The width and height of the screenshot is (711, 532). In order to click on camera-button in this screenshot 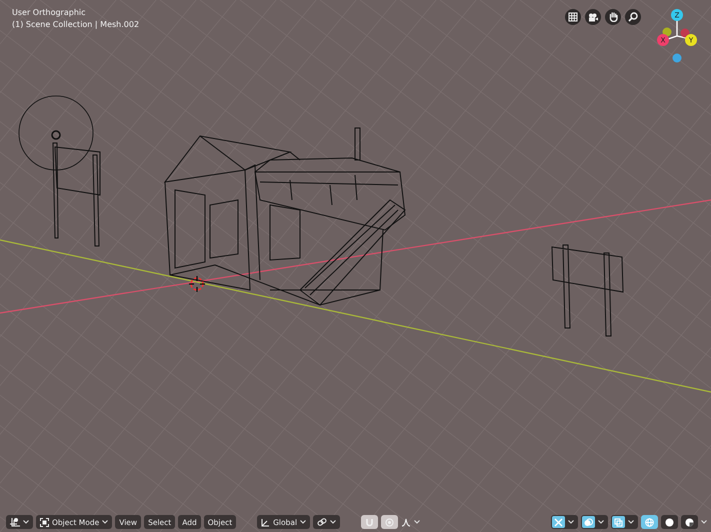, I will do `click(593, 17)`.